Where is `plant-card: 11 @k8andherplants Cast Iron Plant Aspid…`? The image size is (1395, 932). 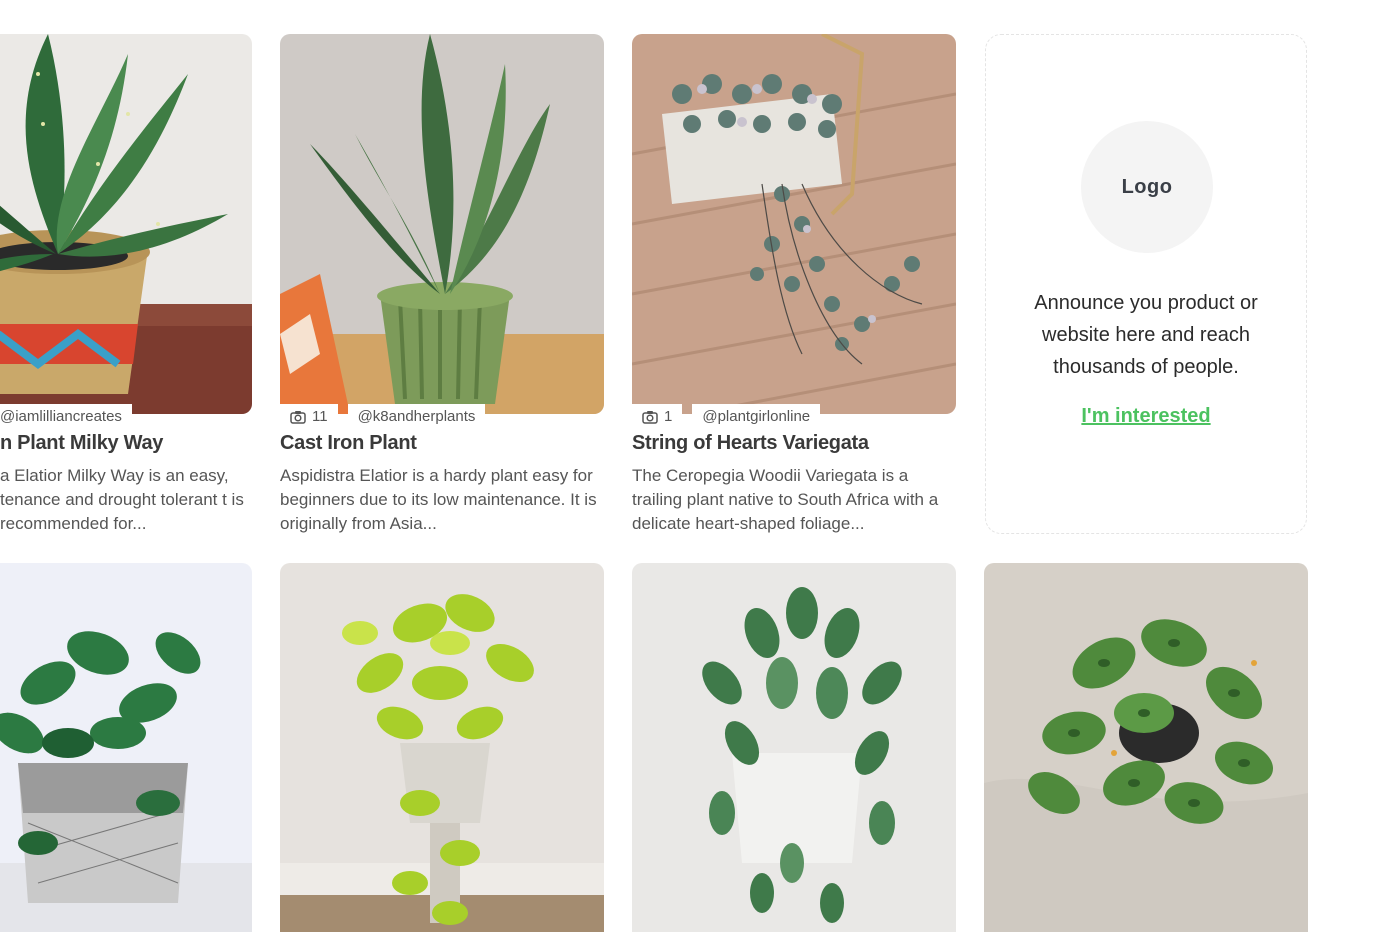
plant-card: 11 @k8andherplants Cast Iron Plant Aspid… is located at coordinates (442, 283).